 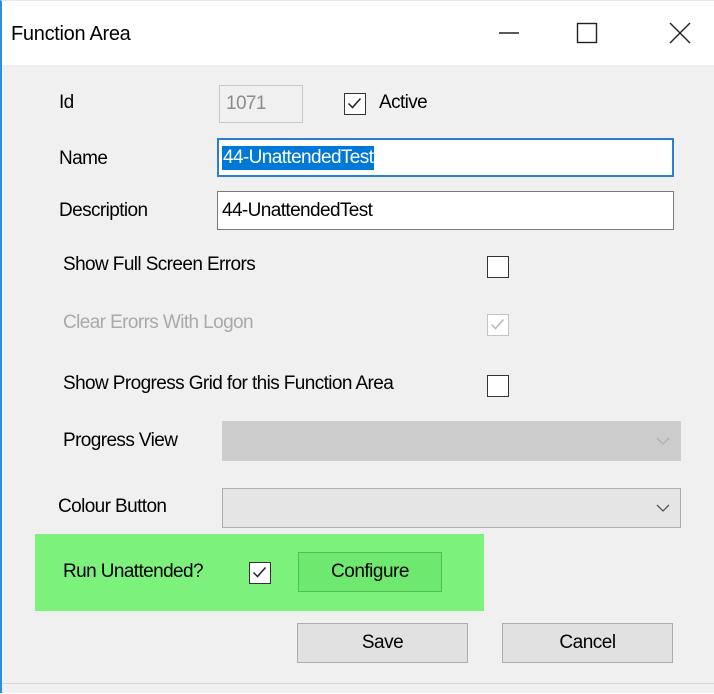 I want to click on configure-button: Configure, so click(x=370, y=572).